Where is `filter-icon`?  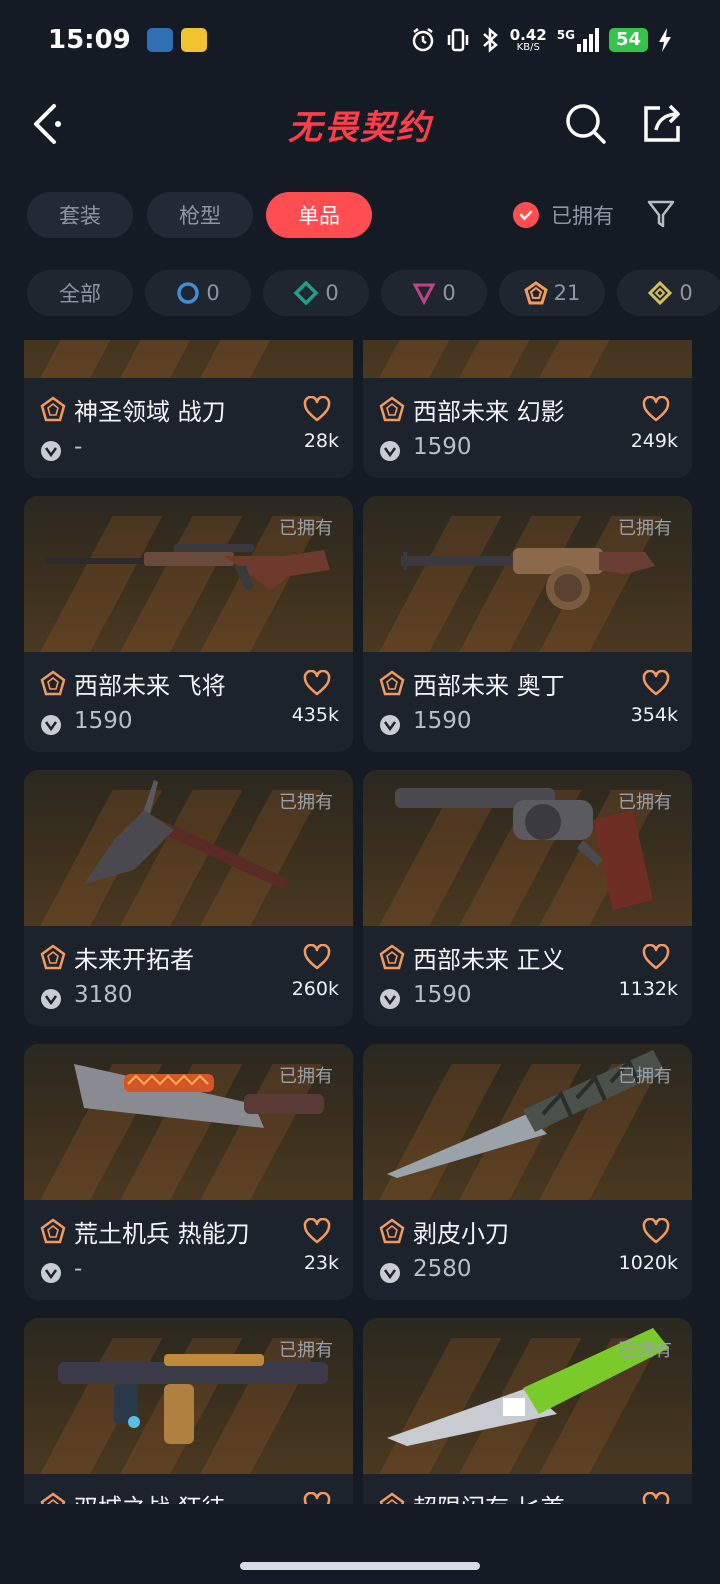
filter-icon is located at coordinates (661, 214).